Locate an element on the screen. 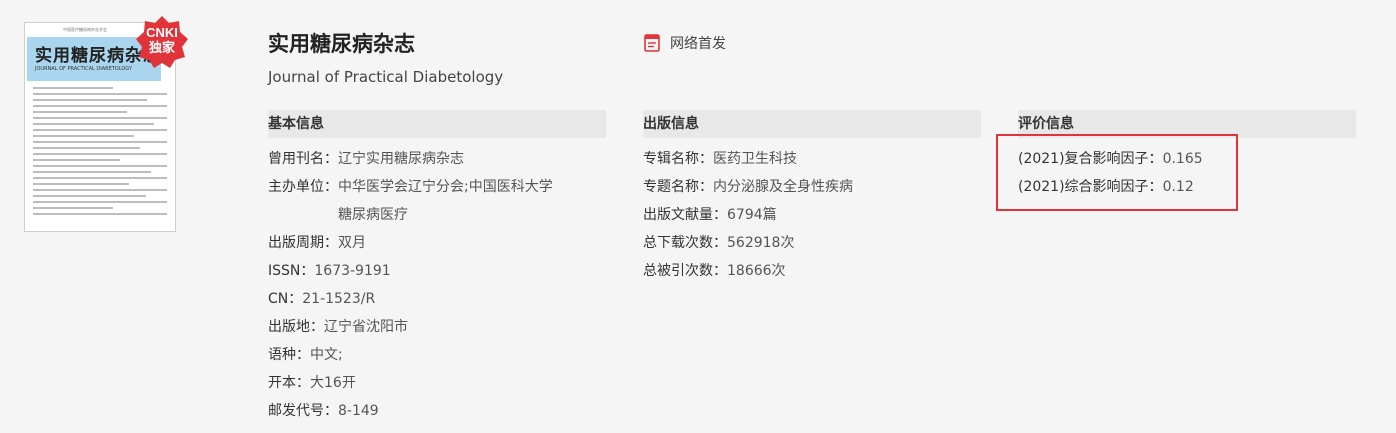 This screenshot has height=433, width=1396. journal-english-title: Journal of Practical Diabetology is located at coordinates (386, 77).